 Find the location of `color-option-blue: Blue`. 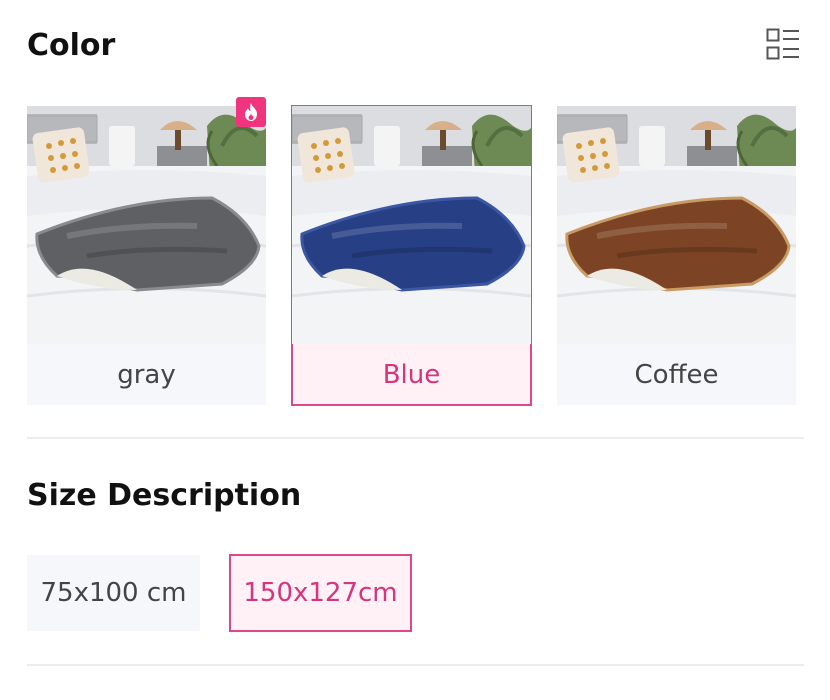

color-option-blue: Blue is located at coordinates (411, 255).